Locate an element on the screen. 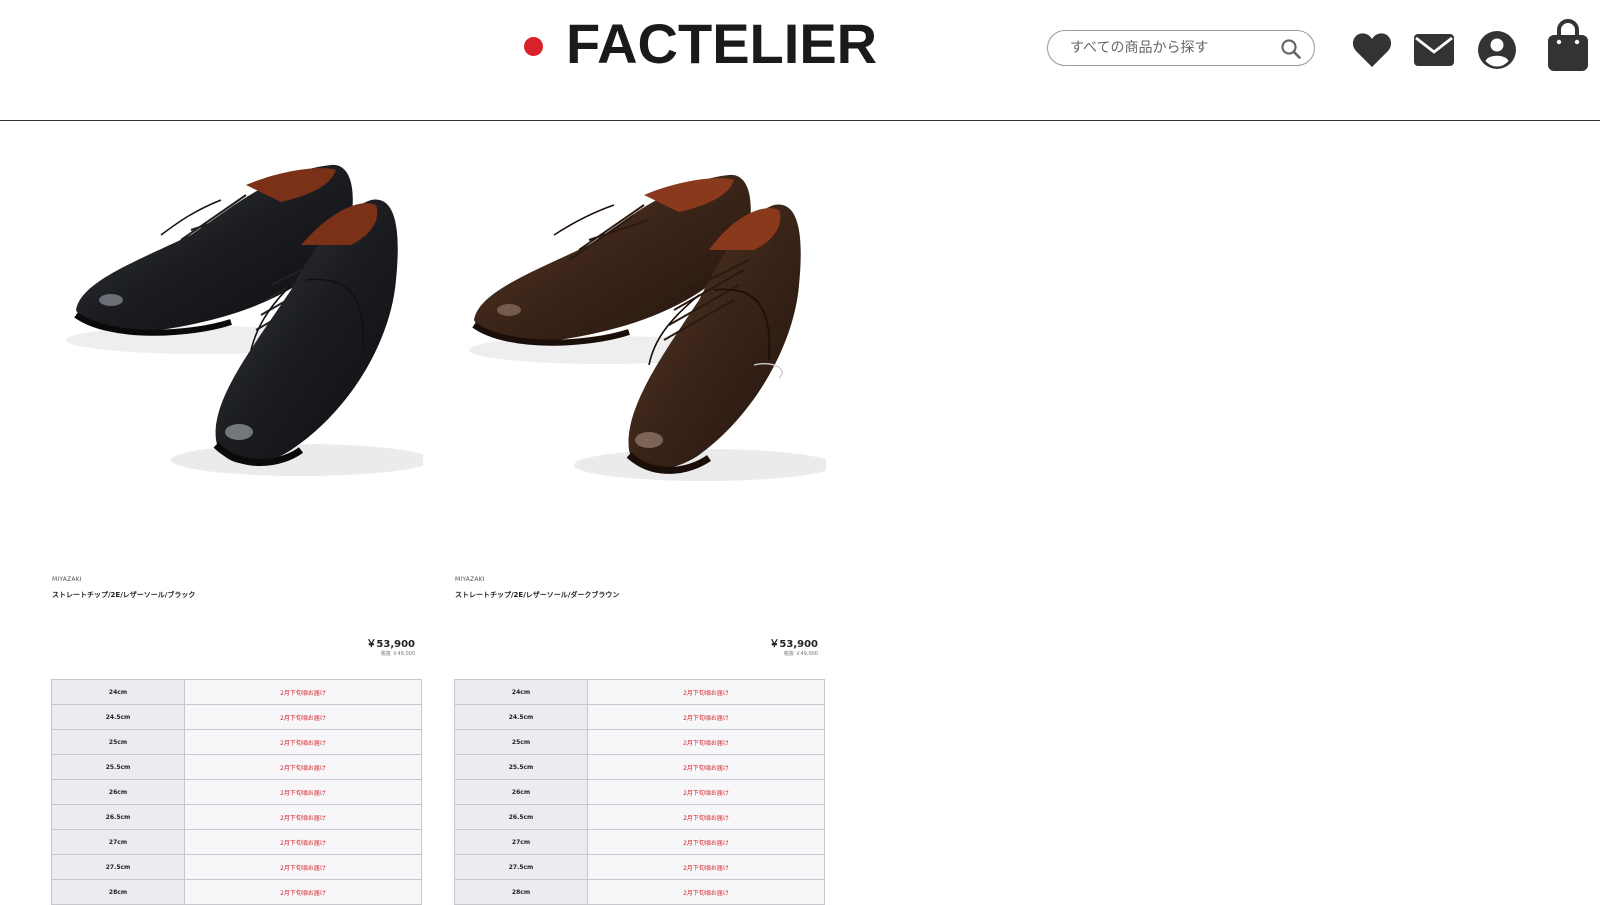 This screenshot has height=905, width=1600. site-header: FACTELIER is located at coordinates (800, 60).